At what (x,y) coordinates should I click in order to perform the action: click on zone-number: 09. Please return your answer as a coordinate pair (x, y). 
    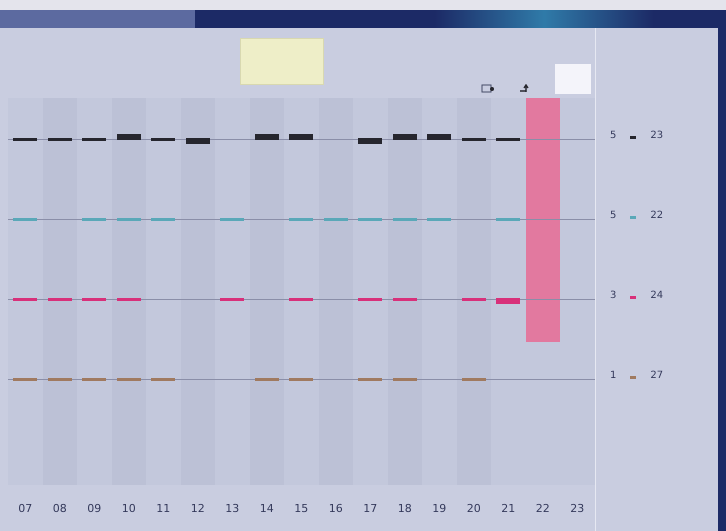
    Looking at the image, I should click on (94, 508).